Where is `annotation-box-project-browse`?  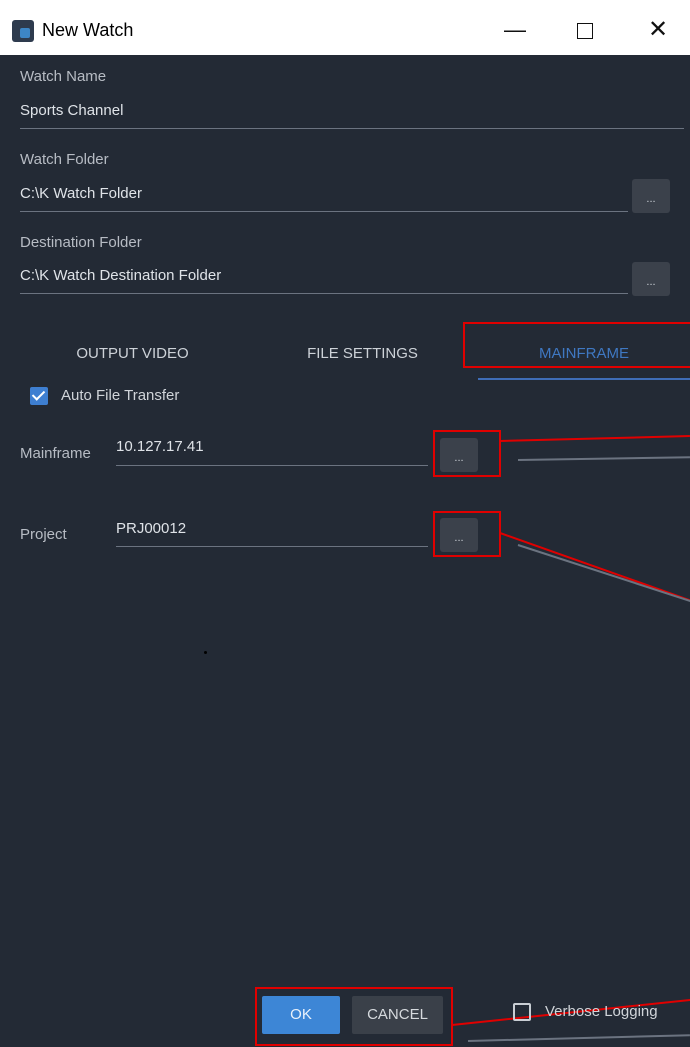 annotation-box-project-browse is located at coordinates (467, 534).